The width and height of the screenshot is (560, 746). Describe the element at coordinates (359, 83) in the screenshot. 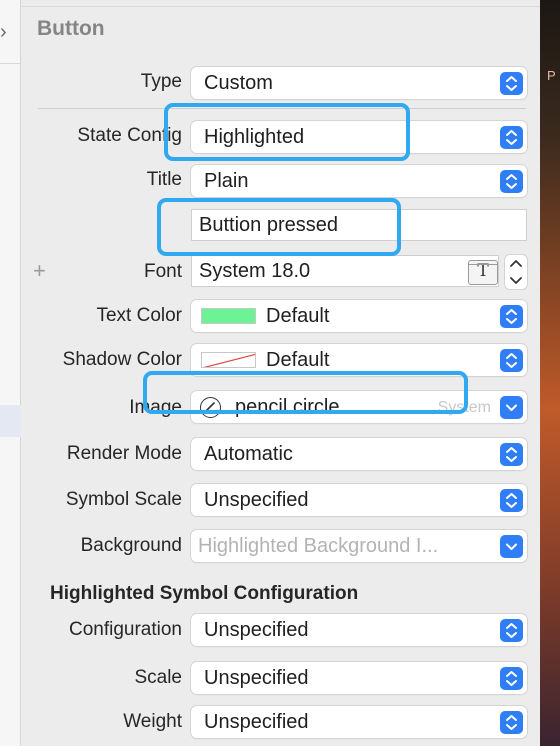

I see `type-popup: Custom` at that location.